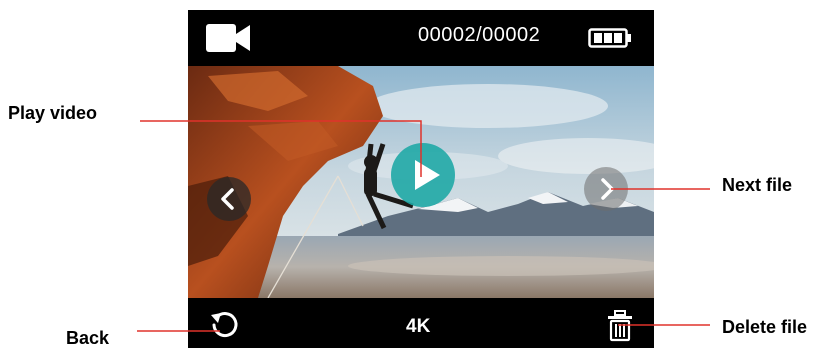 The image size is (839, 349). What do you see at coordinates (418, 326) in the screenshot?
I see `resolution-label: 4K` at bounding box center [418, 326].